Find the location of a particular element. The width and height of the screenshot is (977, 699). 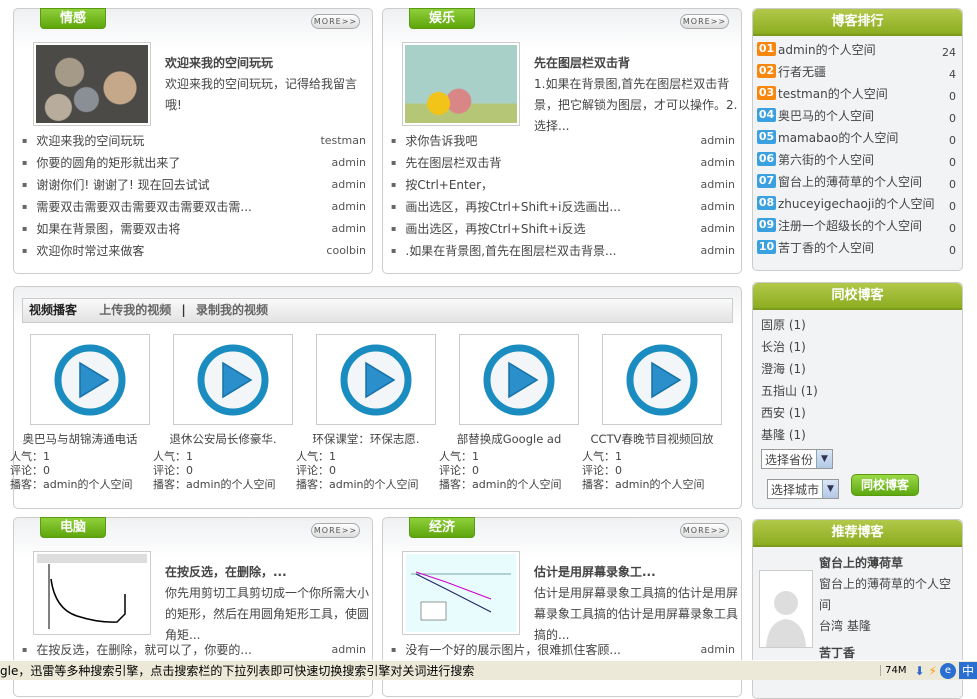

record-video-link: 录制我的视频 is located at coordinates (232, 310).